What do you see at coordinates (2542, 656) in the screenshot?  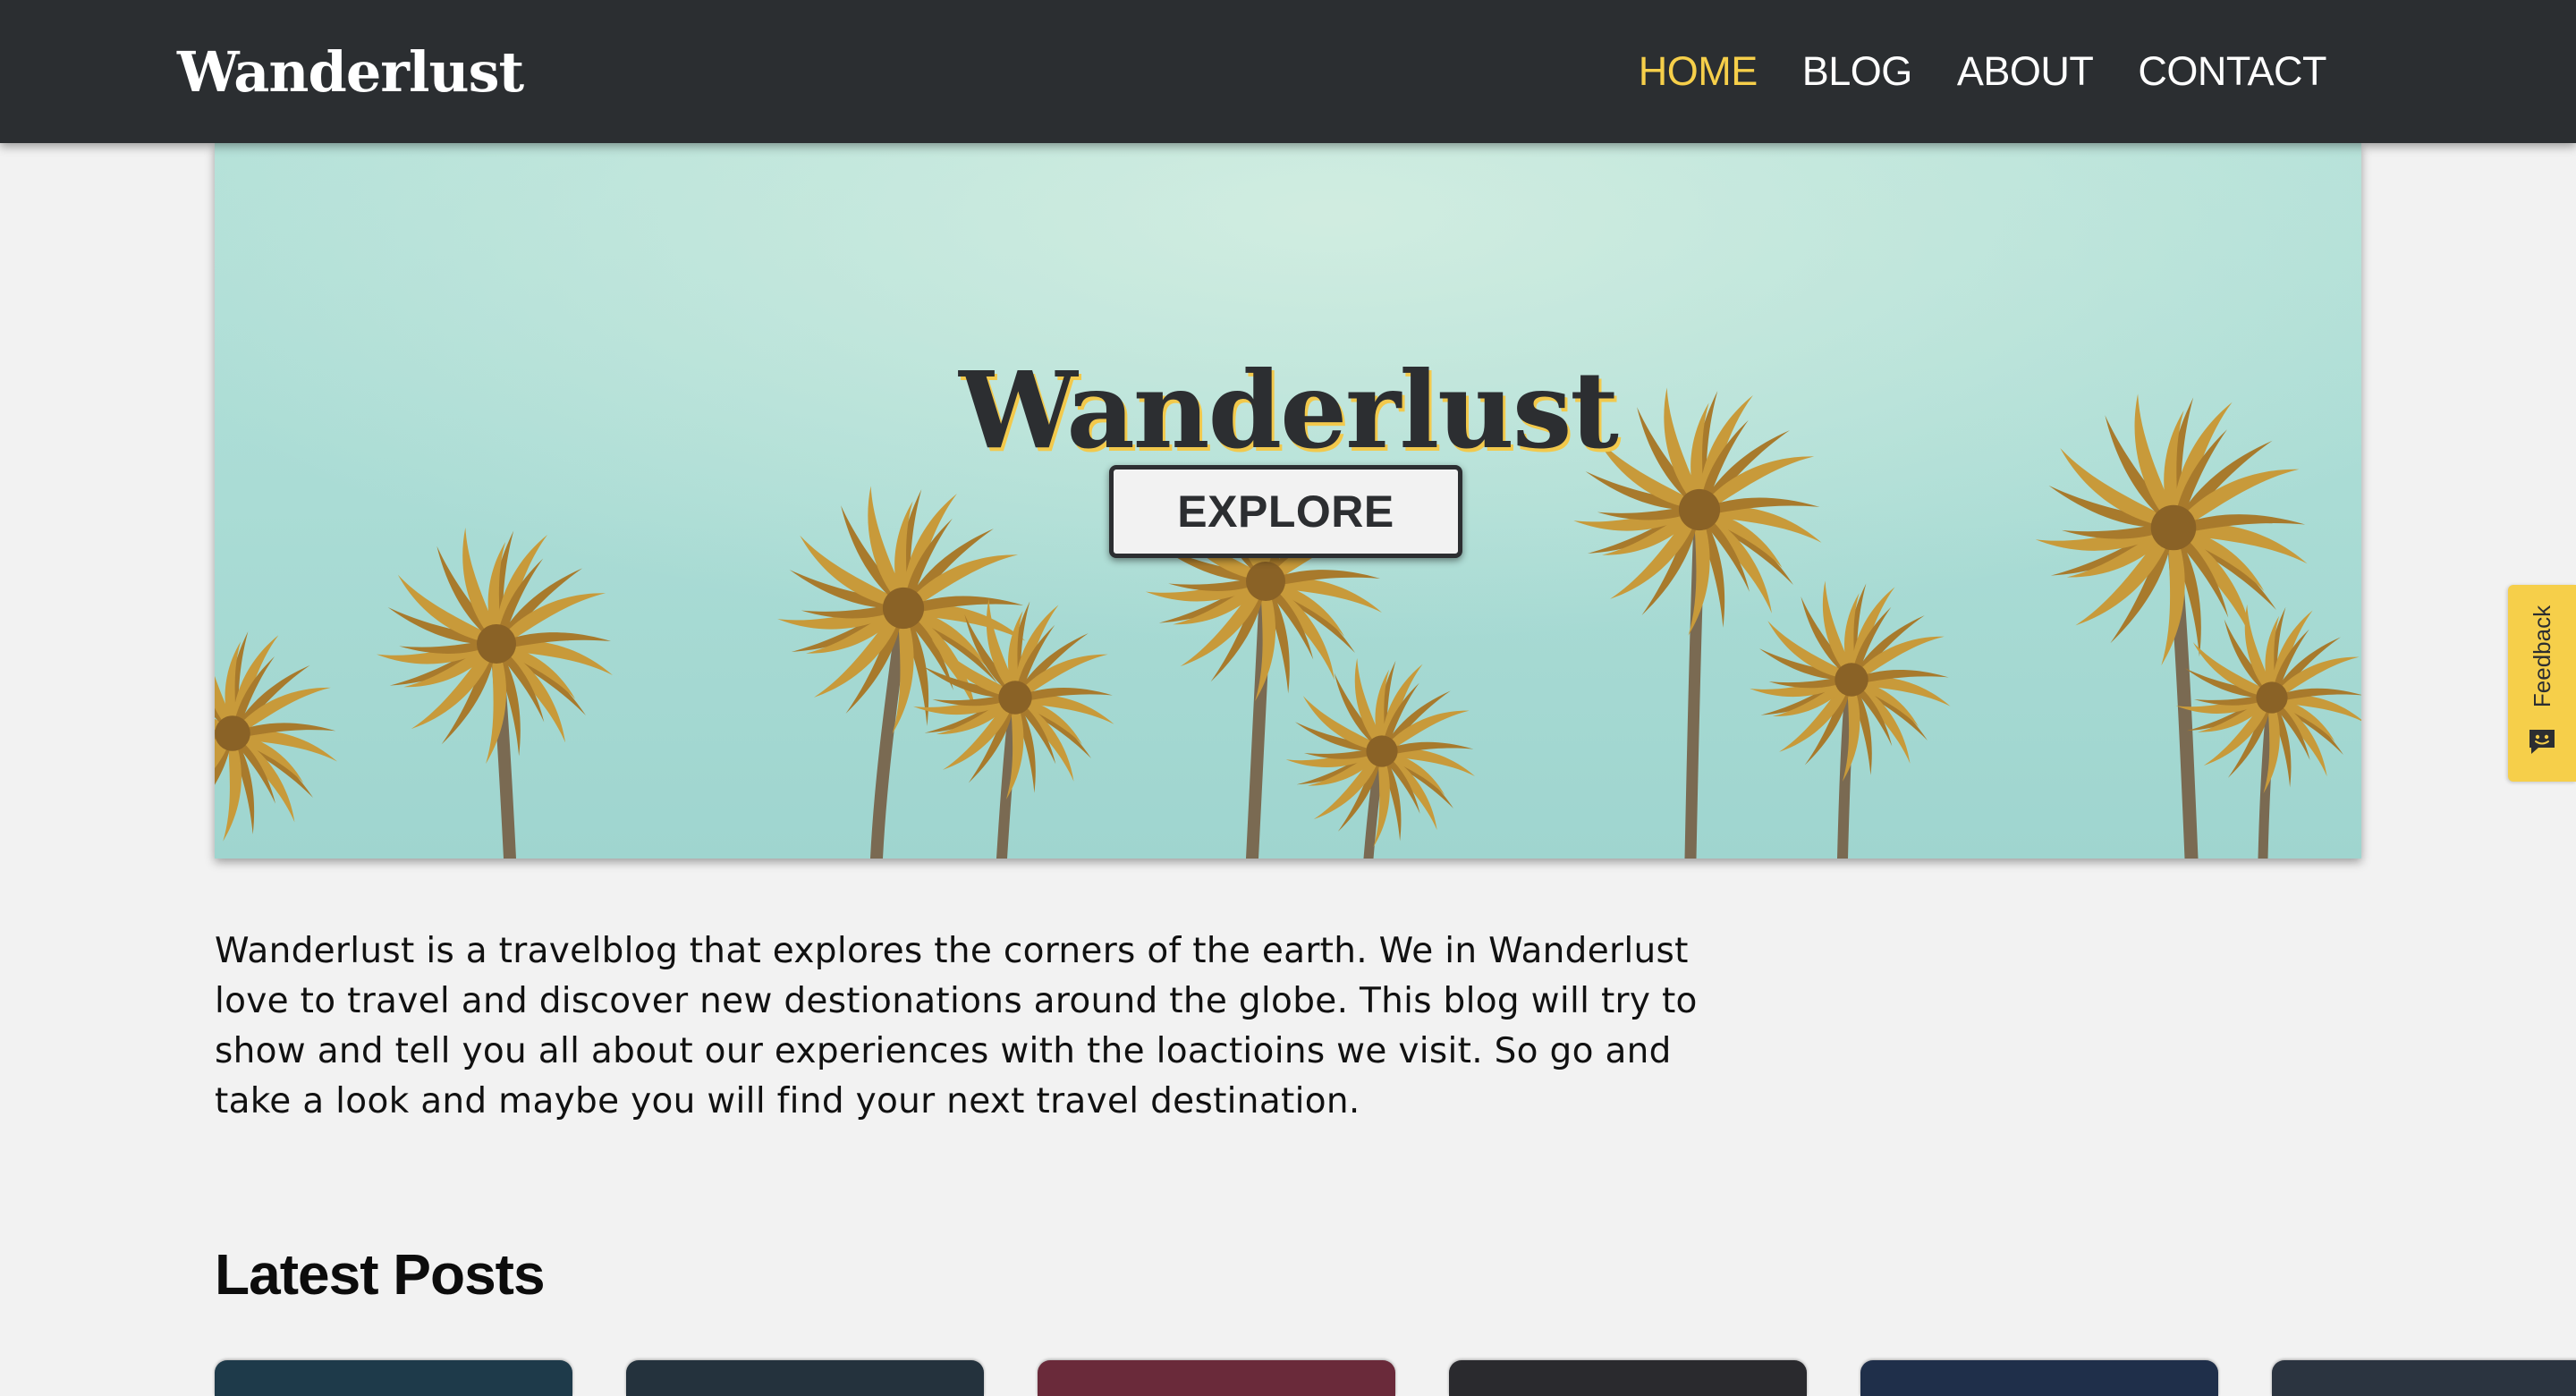 I see `feedback-label: Feedback` at bounding box center [2542, 656].